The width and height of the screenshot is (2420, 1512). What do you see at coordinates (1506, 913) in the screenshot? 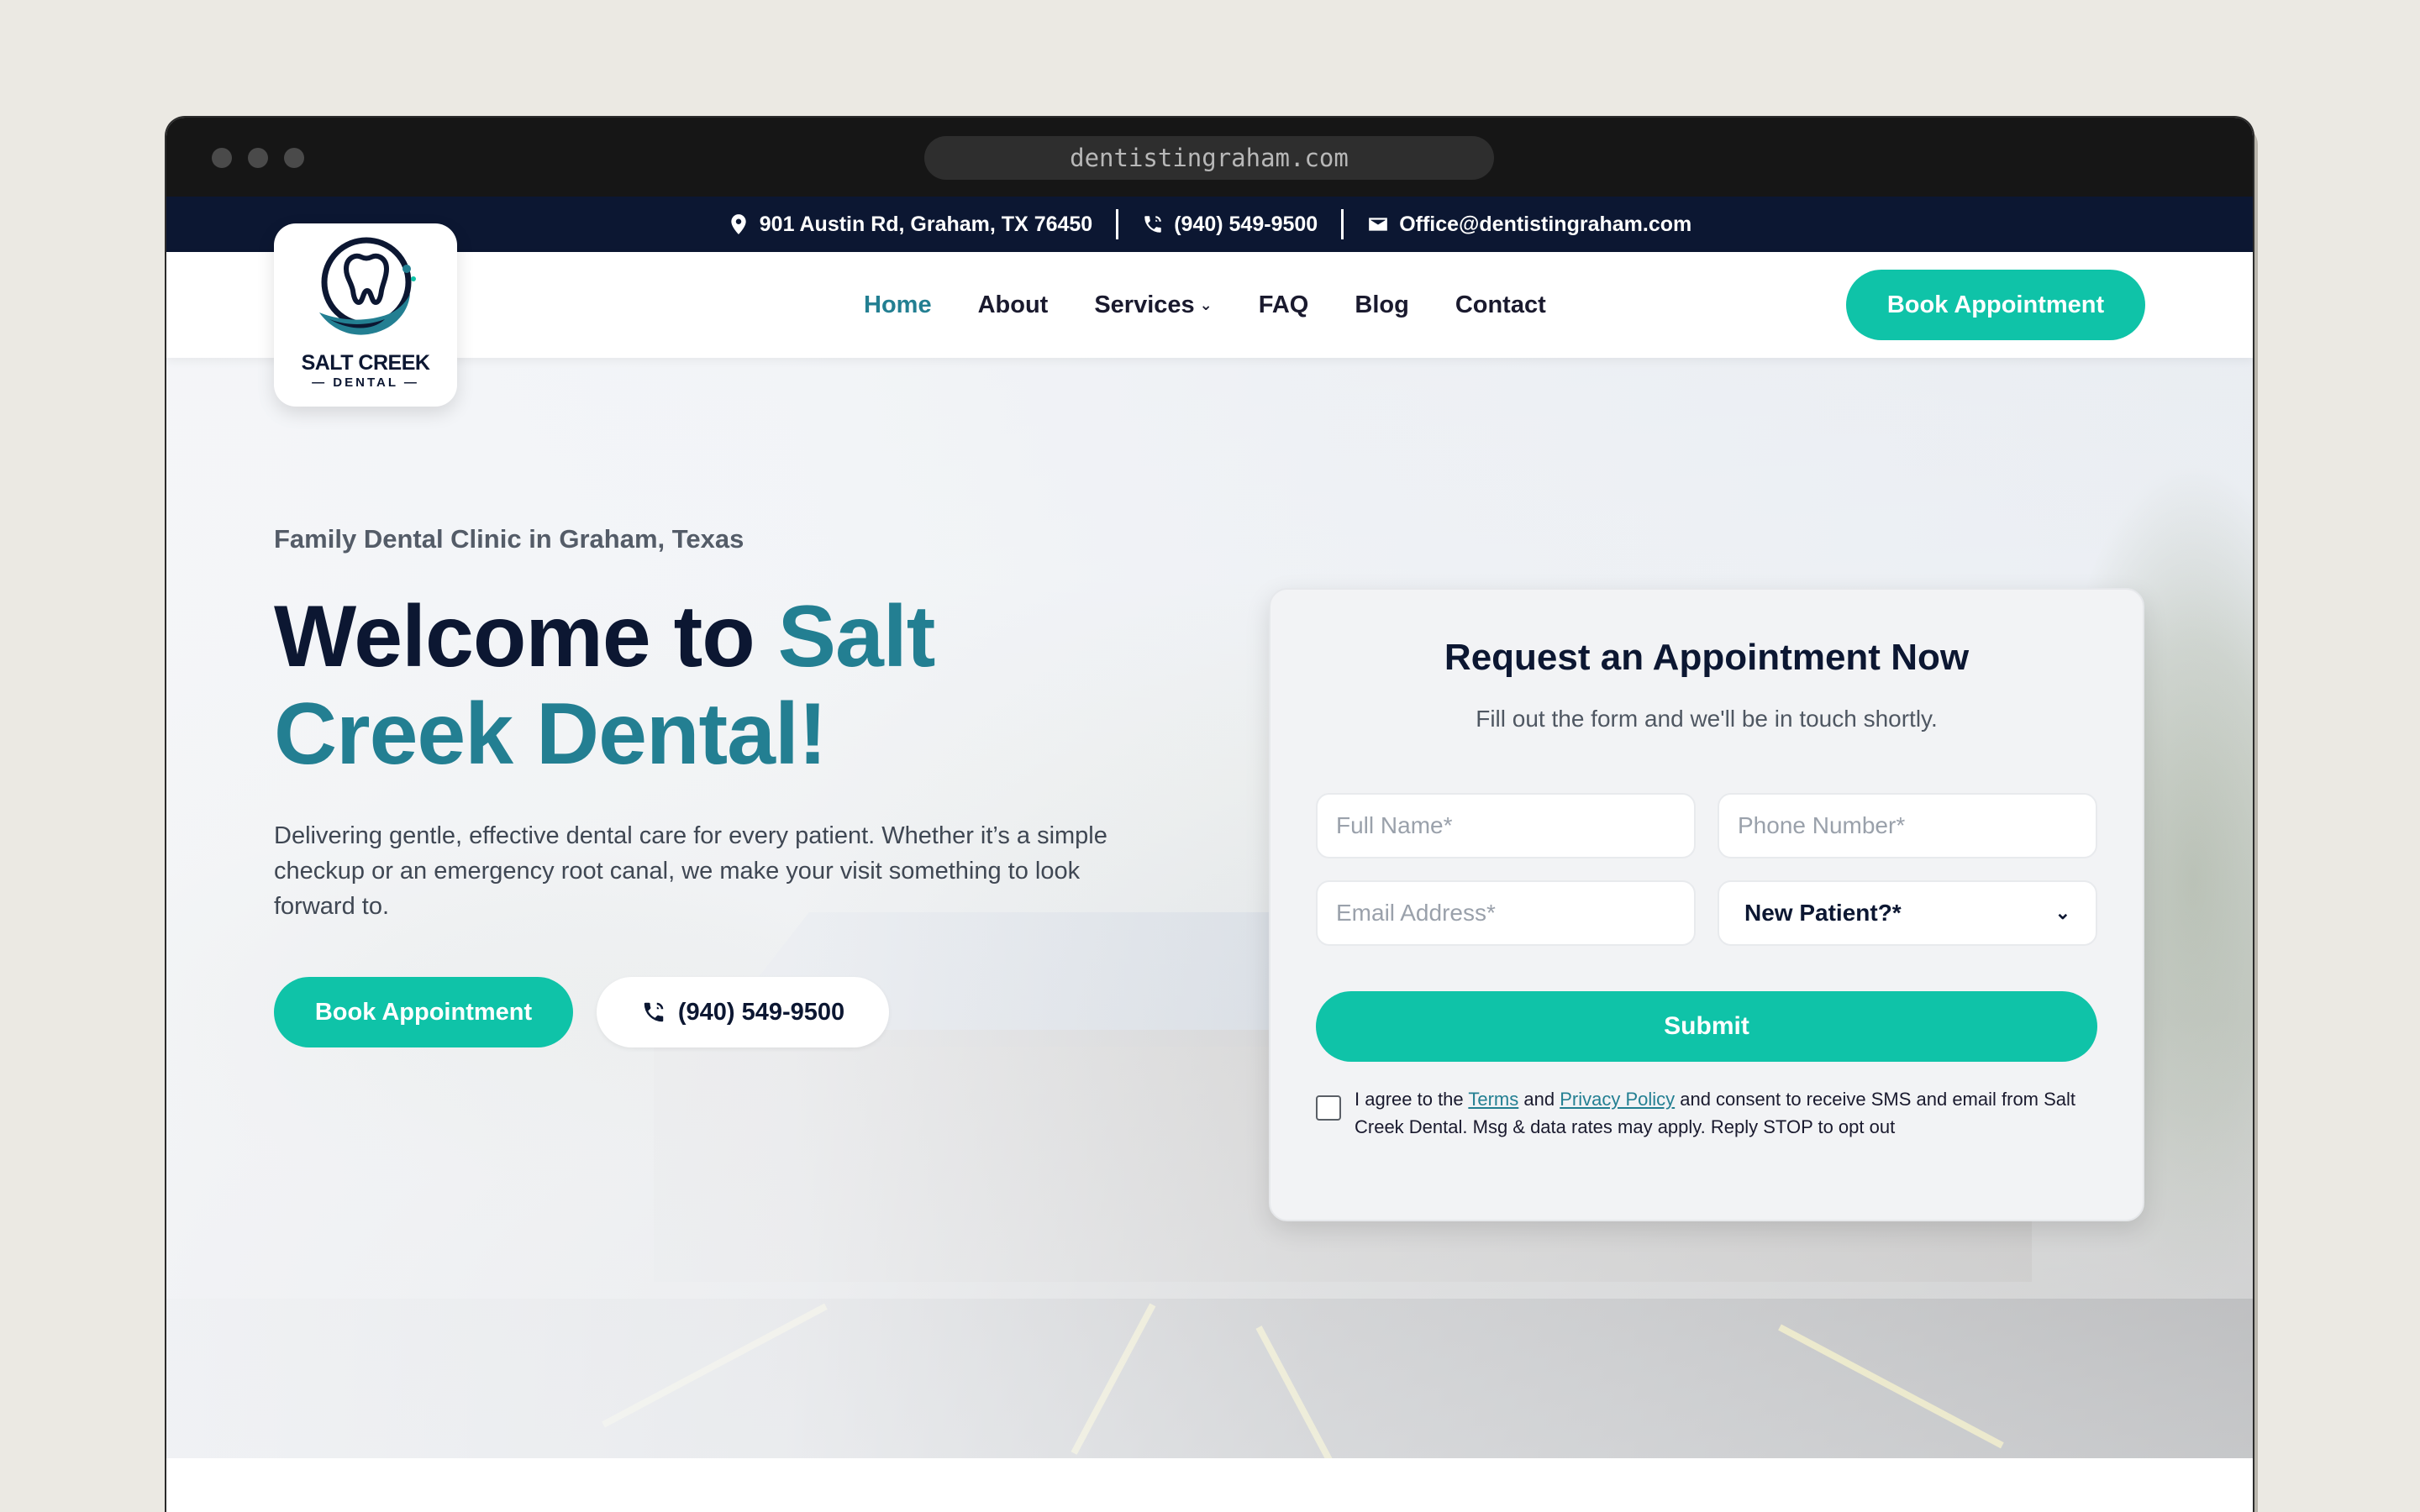
I see `email-field` at bounding box center [1506, 913].